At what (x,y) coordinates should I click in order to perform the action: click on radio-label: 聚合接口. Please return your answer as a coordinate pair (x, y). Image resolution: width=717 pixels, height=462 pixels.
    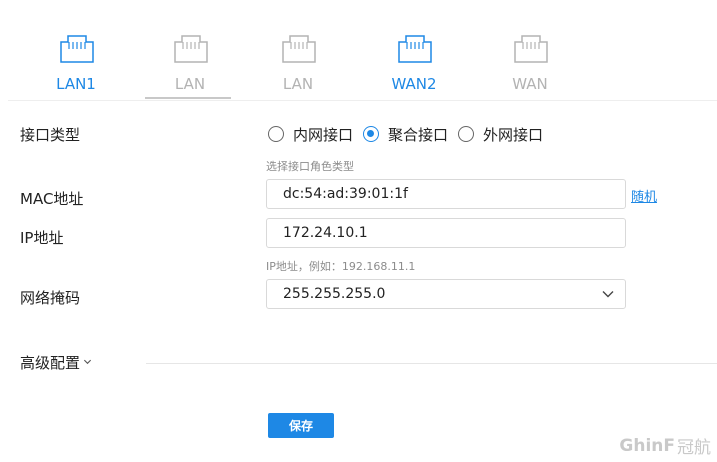
    Looking at the image, I should click on (418, 134).